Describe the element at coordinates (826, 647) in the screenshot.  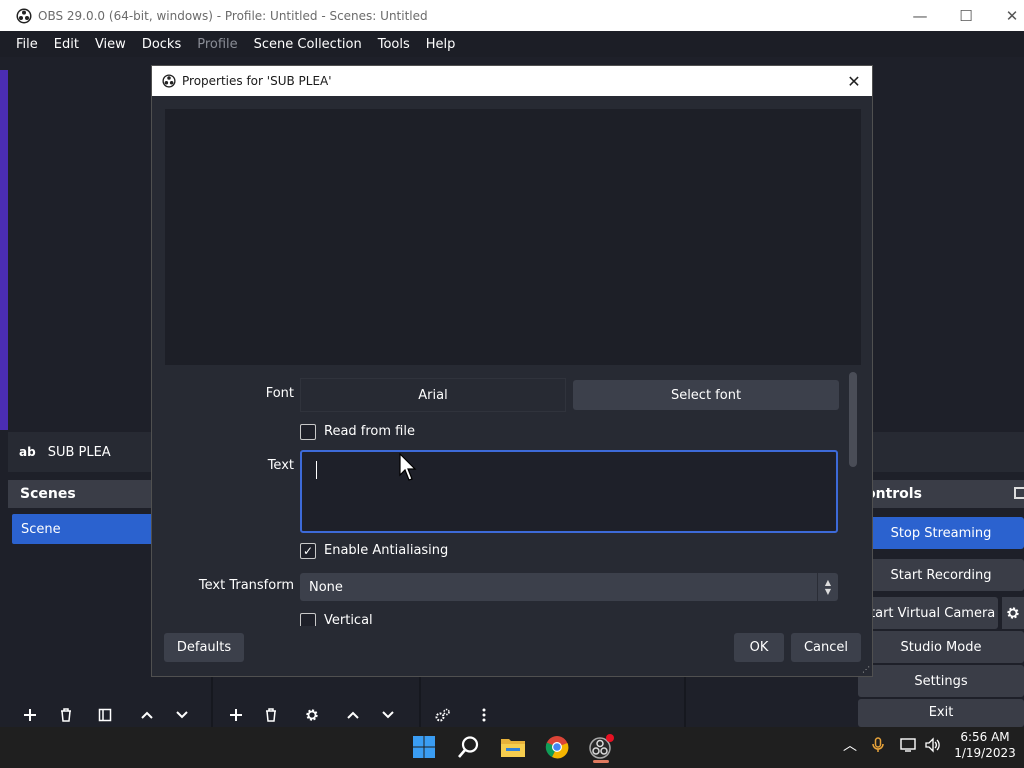
I see `cancel-button: Cancel` at that location.